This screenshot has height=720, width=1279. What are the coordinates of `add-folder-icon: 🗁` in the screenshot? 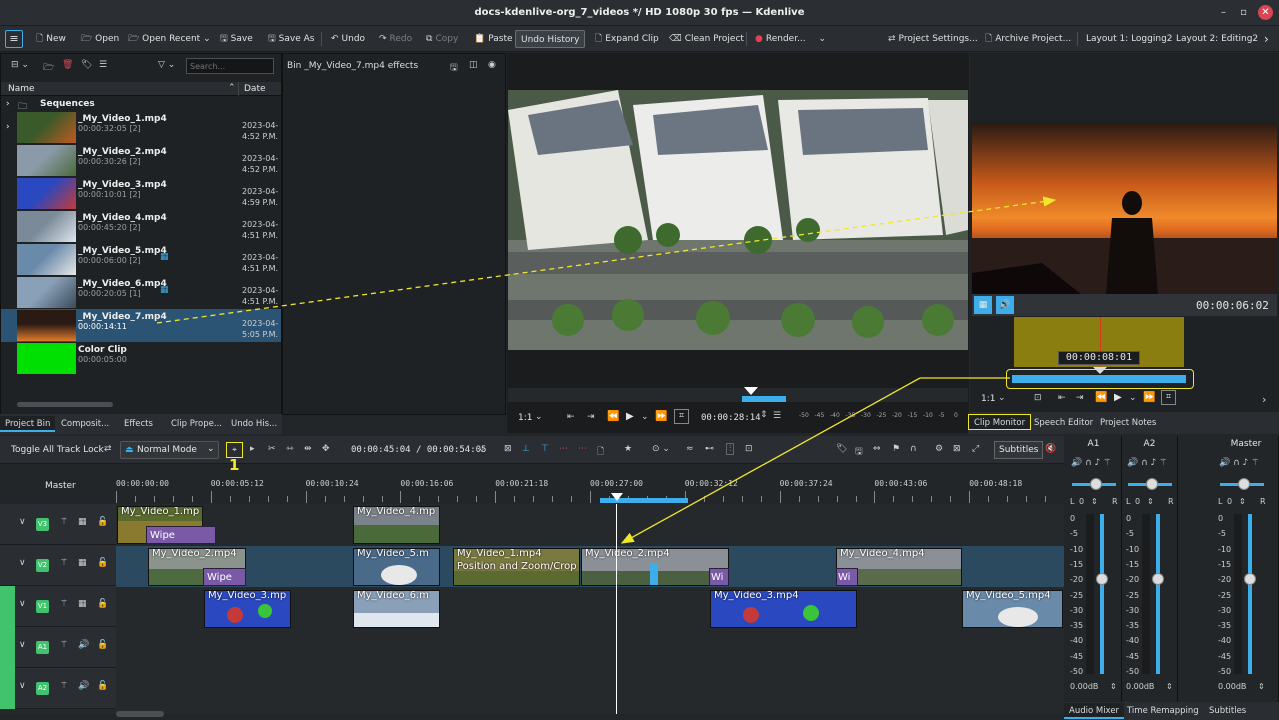 It's located at (48, 68).